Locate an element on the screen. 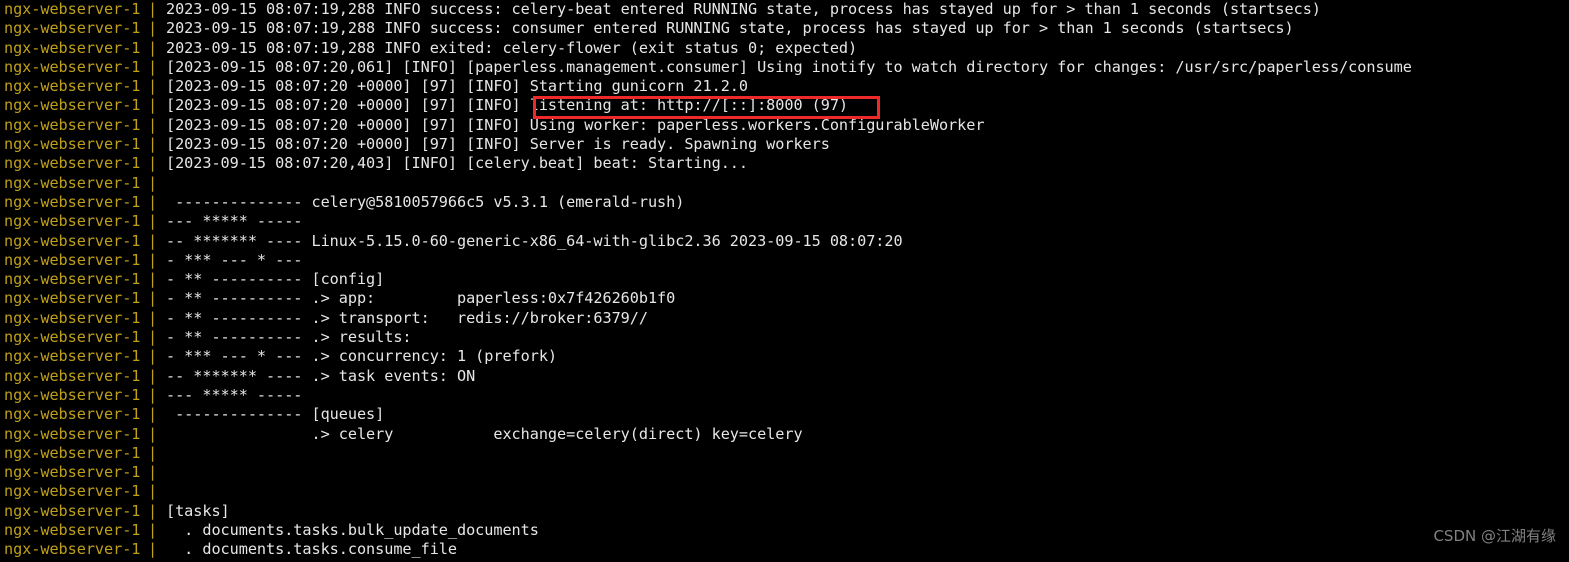  log-line: ngx-webserver-1 | - ** ---------- [config] is located at coordinates (784, 279).